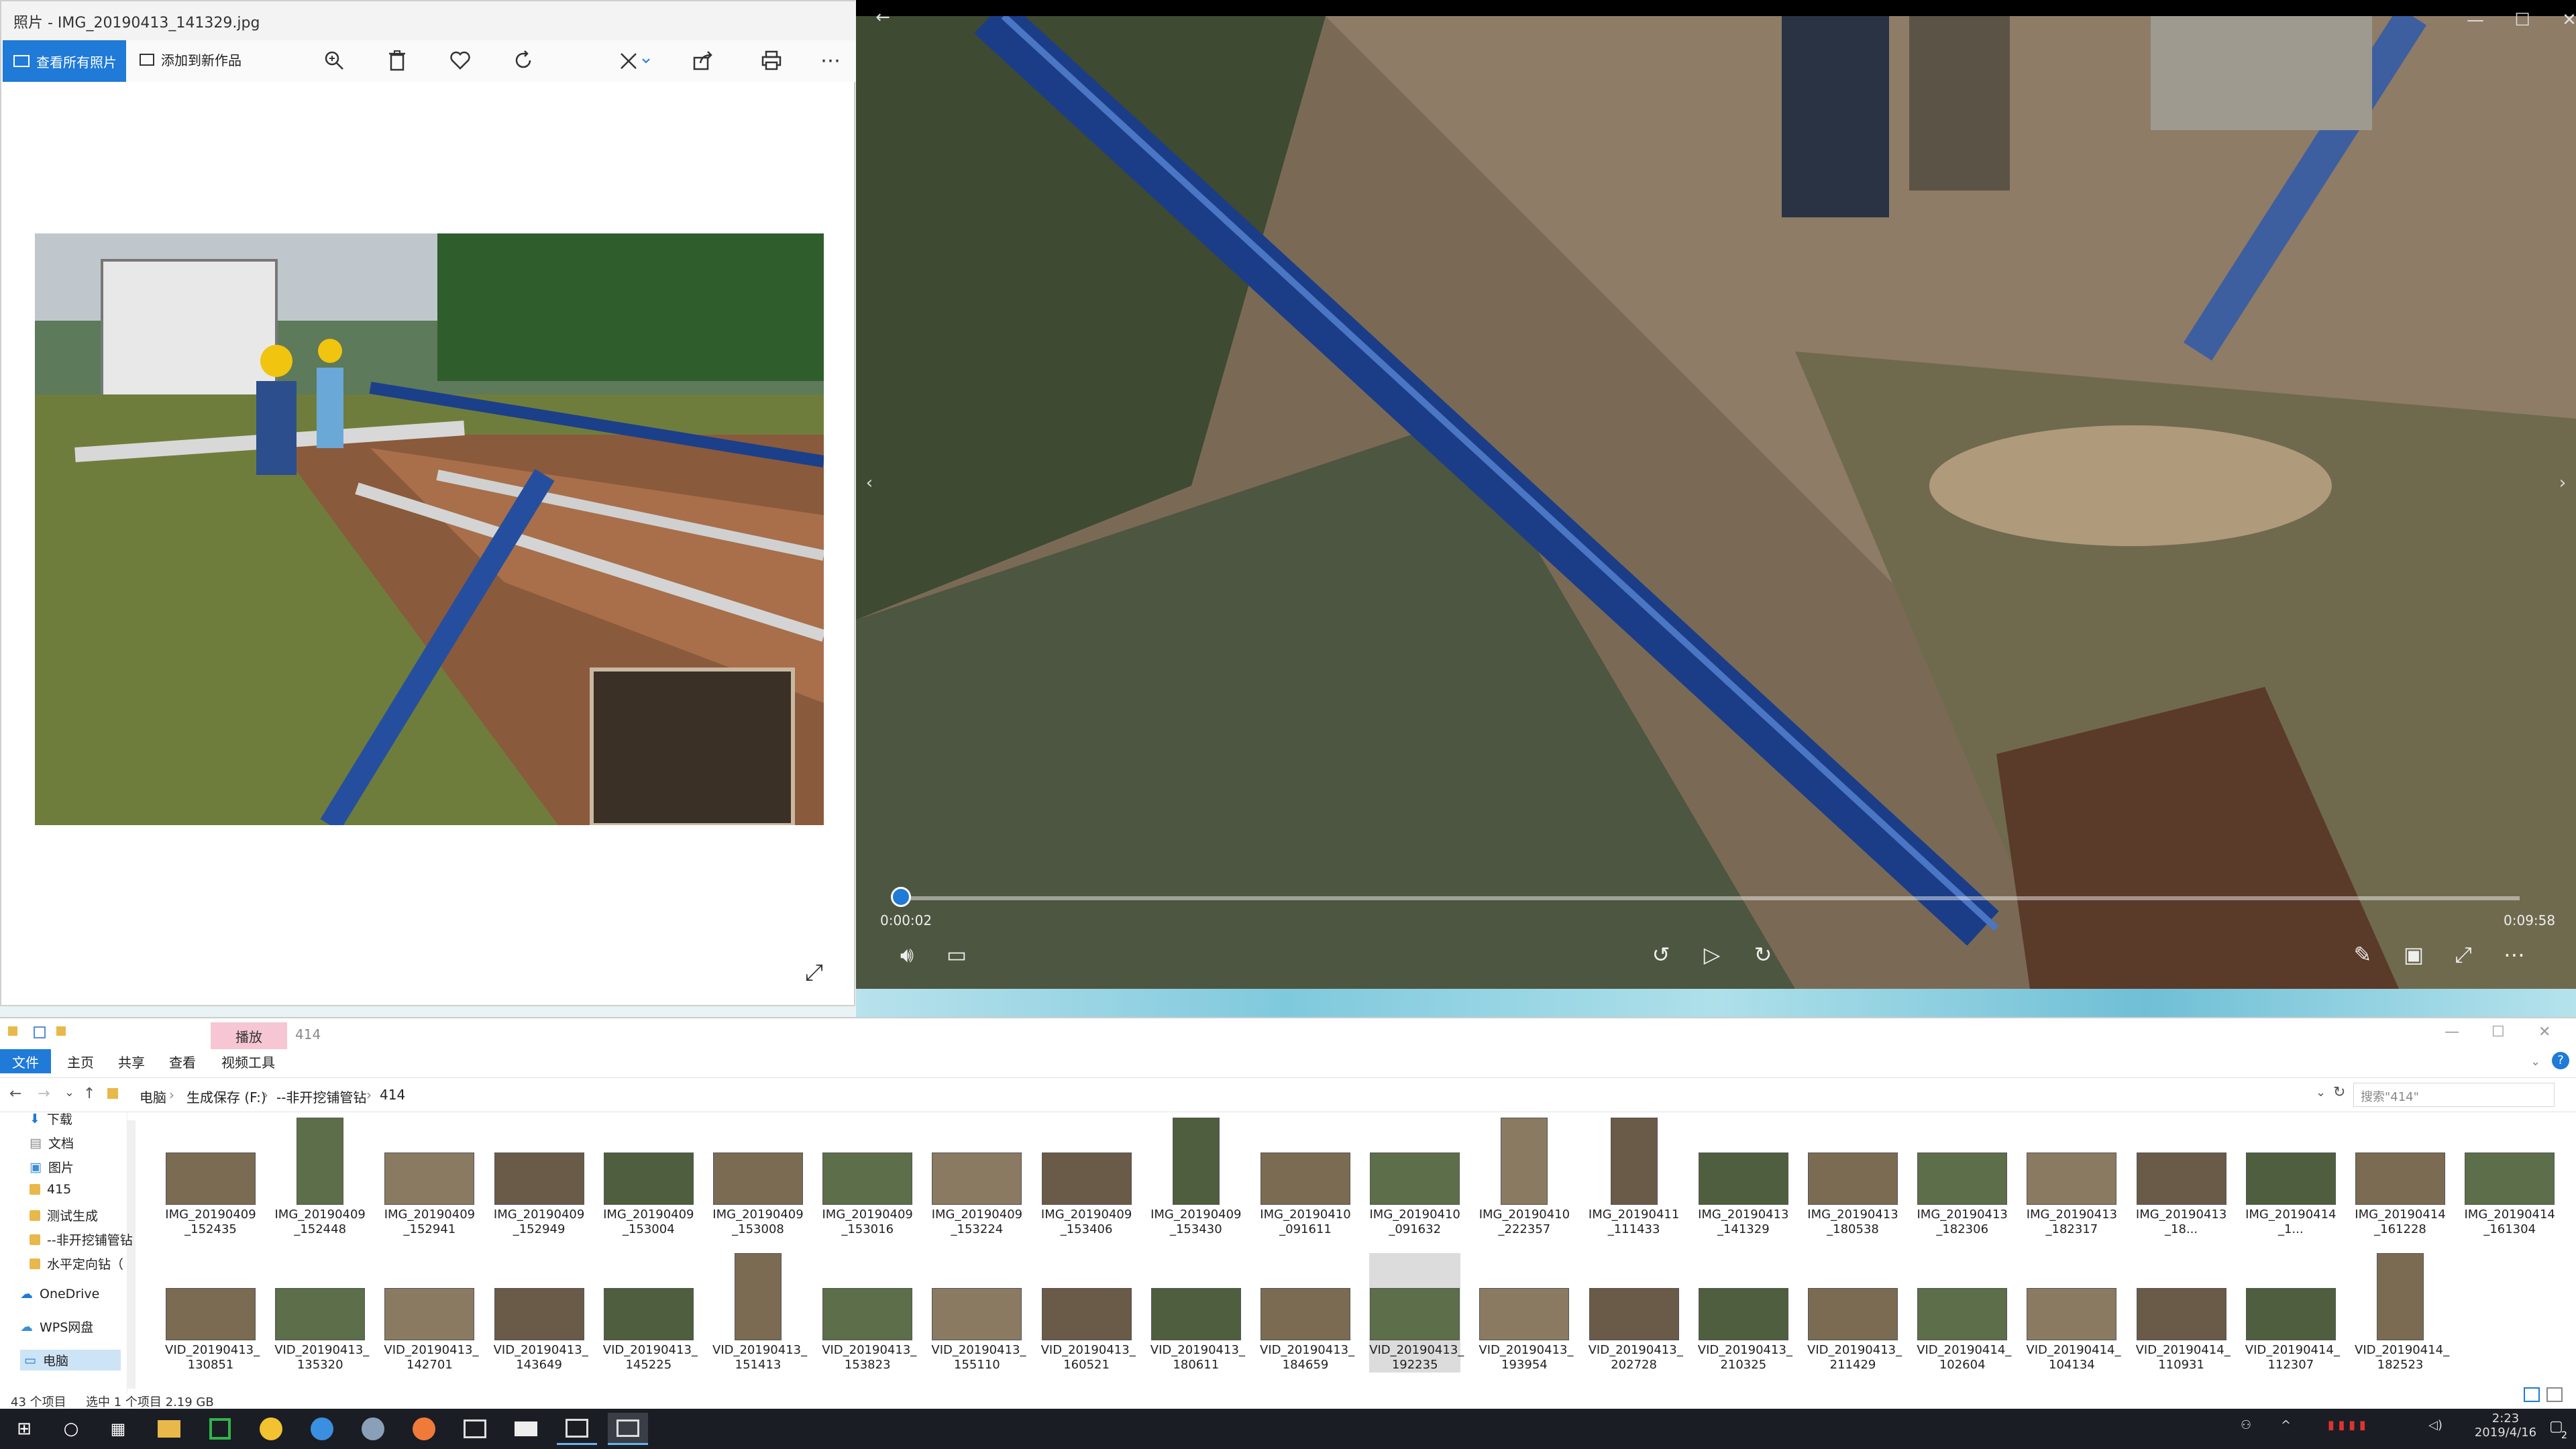 This screenshot has height=1449, width=2576. I want to click on app-orange-icon, so click(424, 1429).